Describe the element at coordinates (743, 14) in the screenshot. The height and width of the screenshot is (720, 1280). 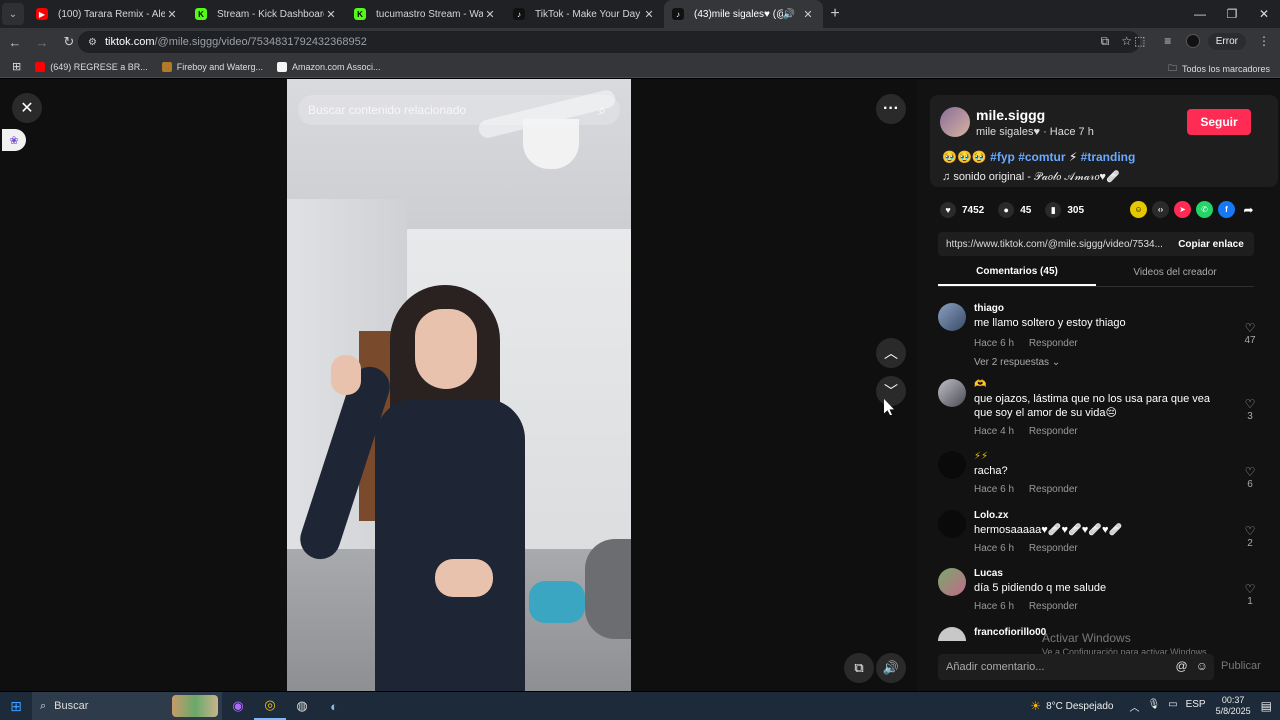
I see `tab-tiktok-video: ♪ (43)mile sigales♥ (@mile.s 🔊 ✕` at that location.